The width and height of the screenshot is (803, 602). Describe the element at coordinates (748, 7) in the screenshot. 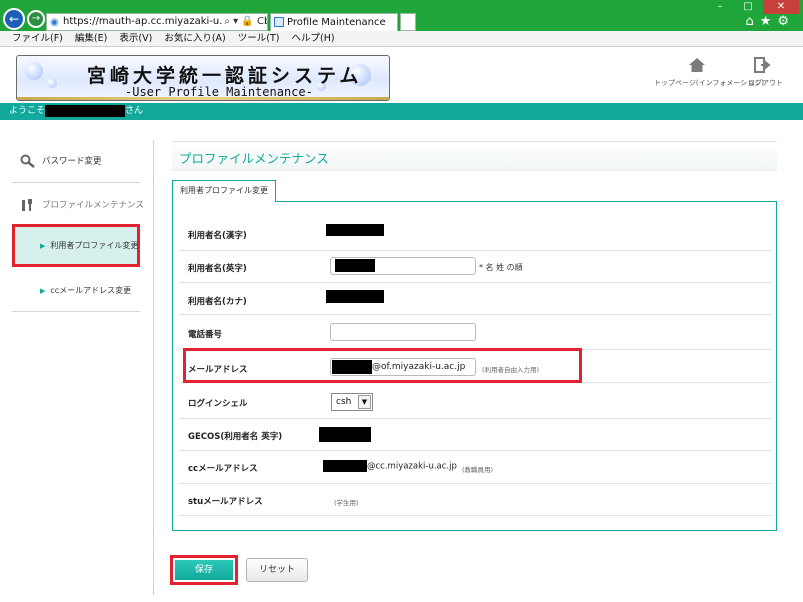

I see `maximize-button: □` at that location.